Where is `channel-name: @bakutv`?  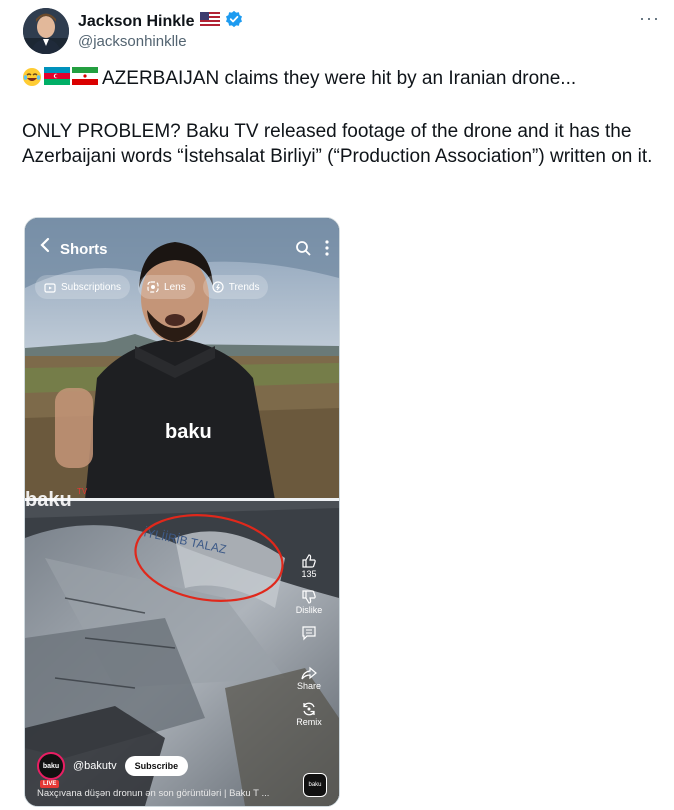
channel-name: @bakutv is located at coordinates (95, 766).